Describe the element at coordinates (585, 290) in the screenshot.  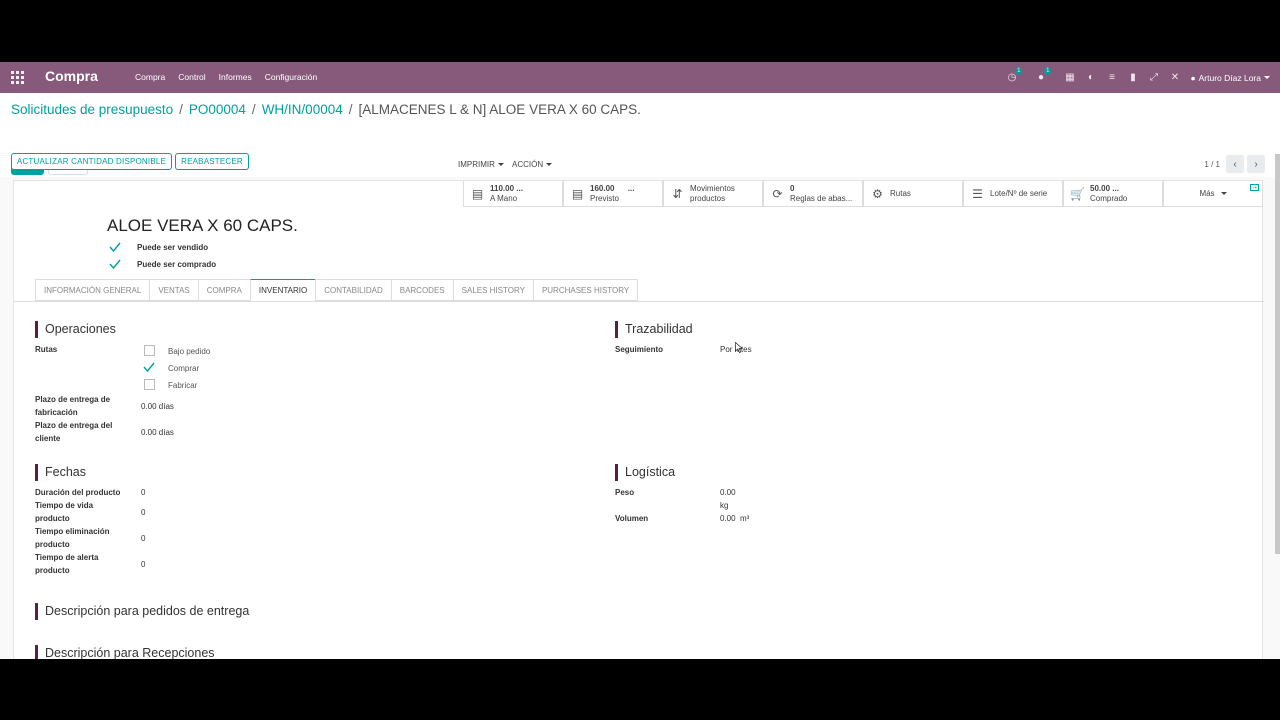
I see `tab-purchases-history: PURCHASES HISTORY` at that location.